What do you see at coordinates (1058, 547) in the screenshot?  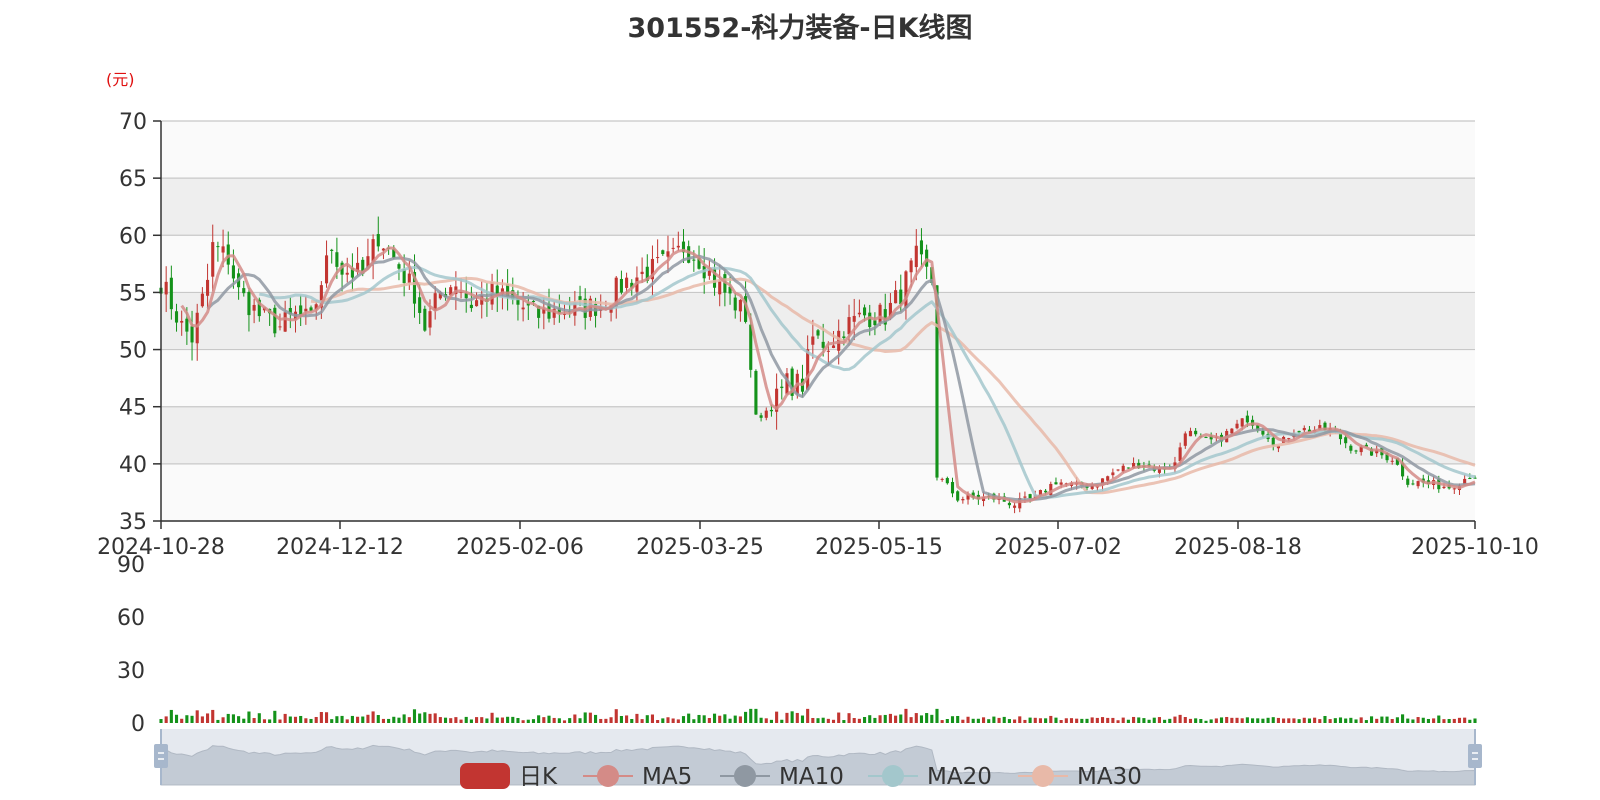 I see `x-tick-label: 2025-07-02` at bounding box center [1058, 547].